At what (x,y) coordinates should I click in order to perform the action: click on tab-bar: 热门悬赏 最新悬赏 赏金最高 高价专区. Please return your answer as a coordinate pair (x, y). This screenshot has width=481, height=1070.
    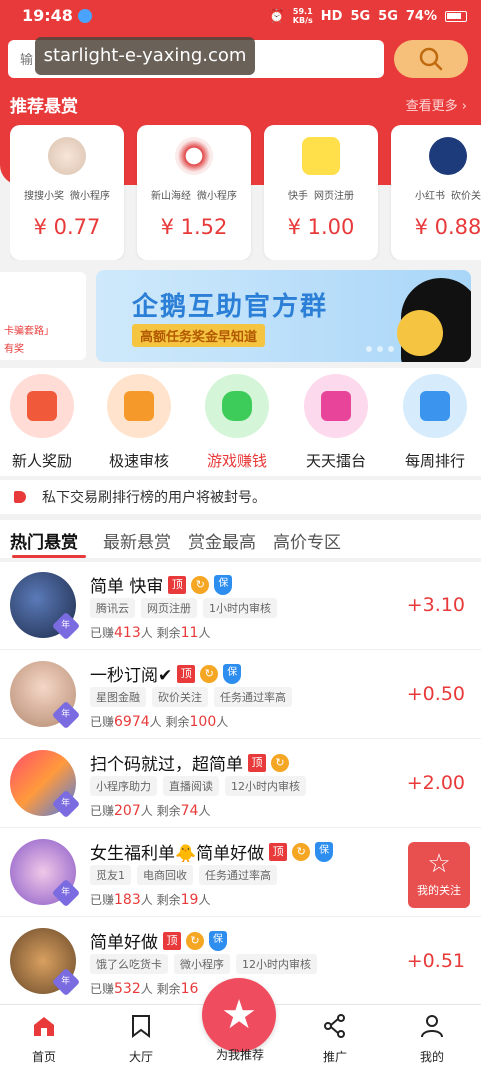
    Looking at the image, I should click on (240, 539).